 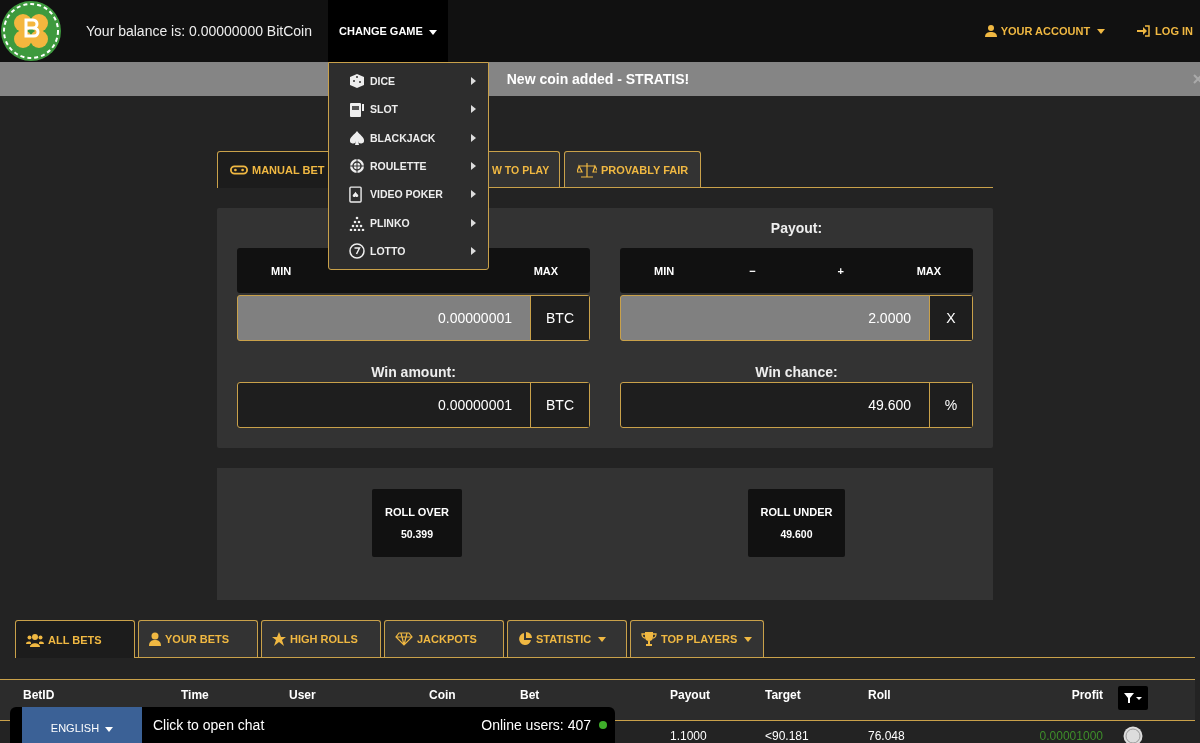 I want to click on pie-chart-icon, so click(x=525, y=639).